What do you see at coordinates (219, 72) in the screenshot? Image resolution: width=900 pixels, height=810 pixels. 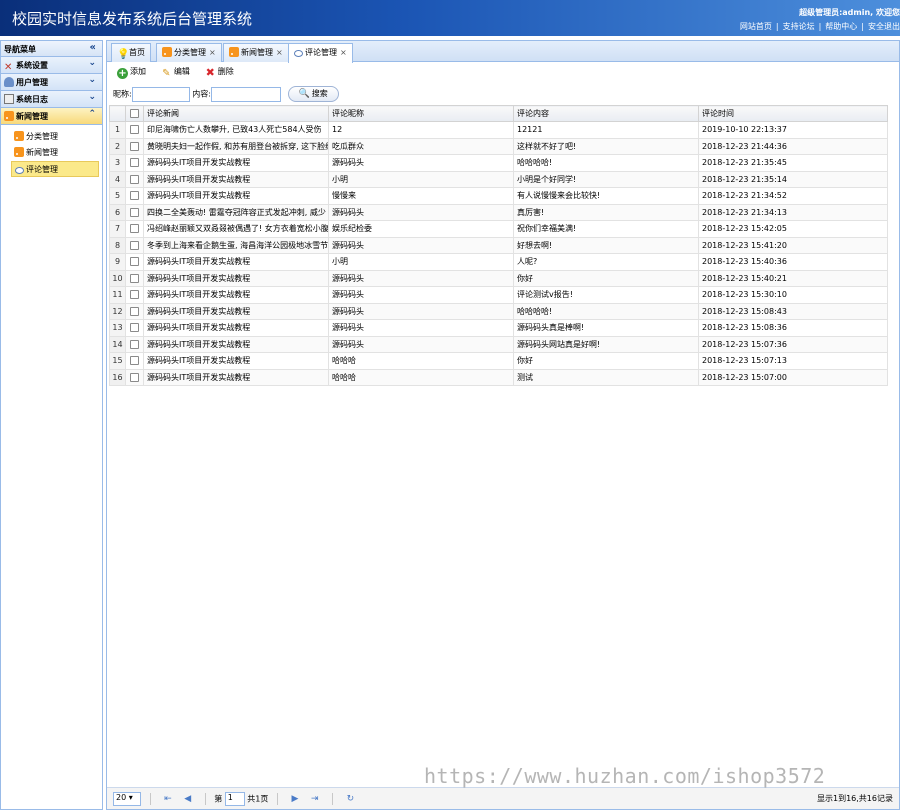 I see `delete-button: ✖ 删除` at bounding box center [219, 72].